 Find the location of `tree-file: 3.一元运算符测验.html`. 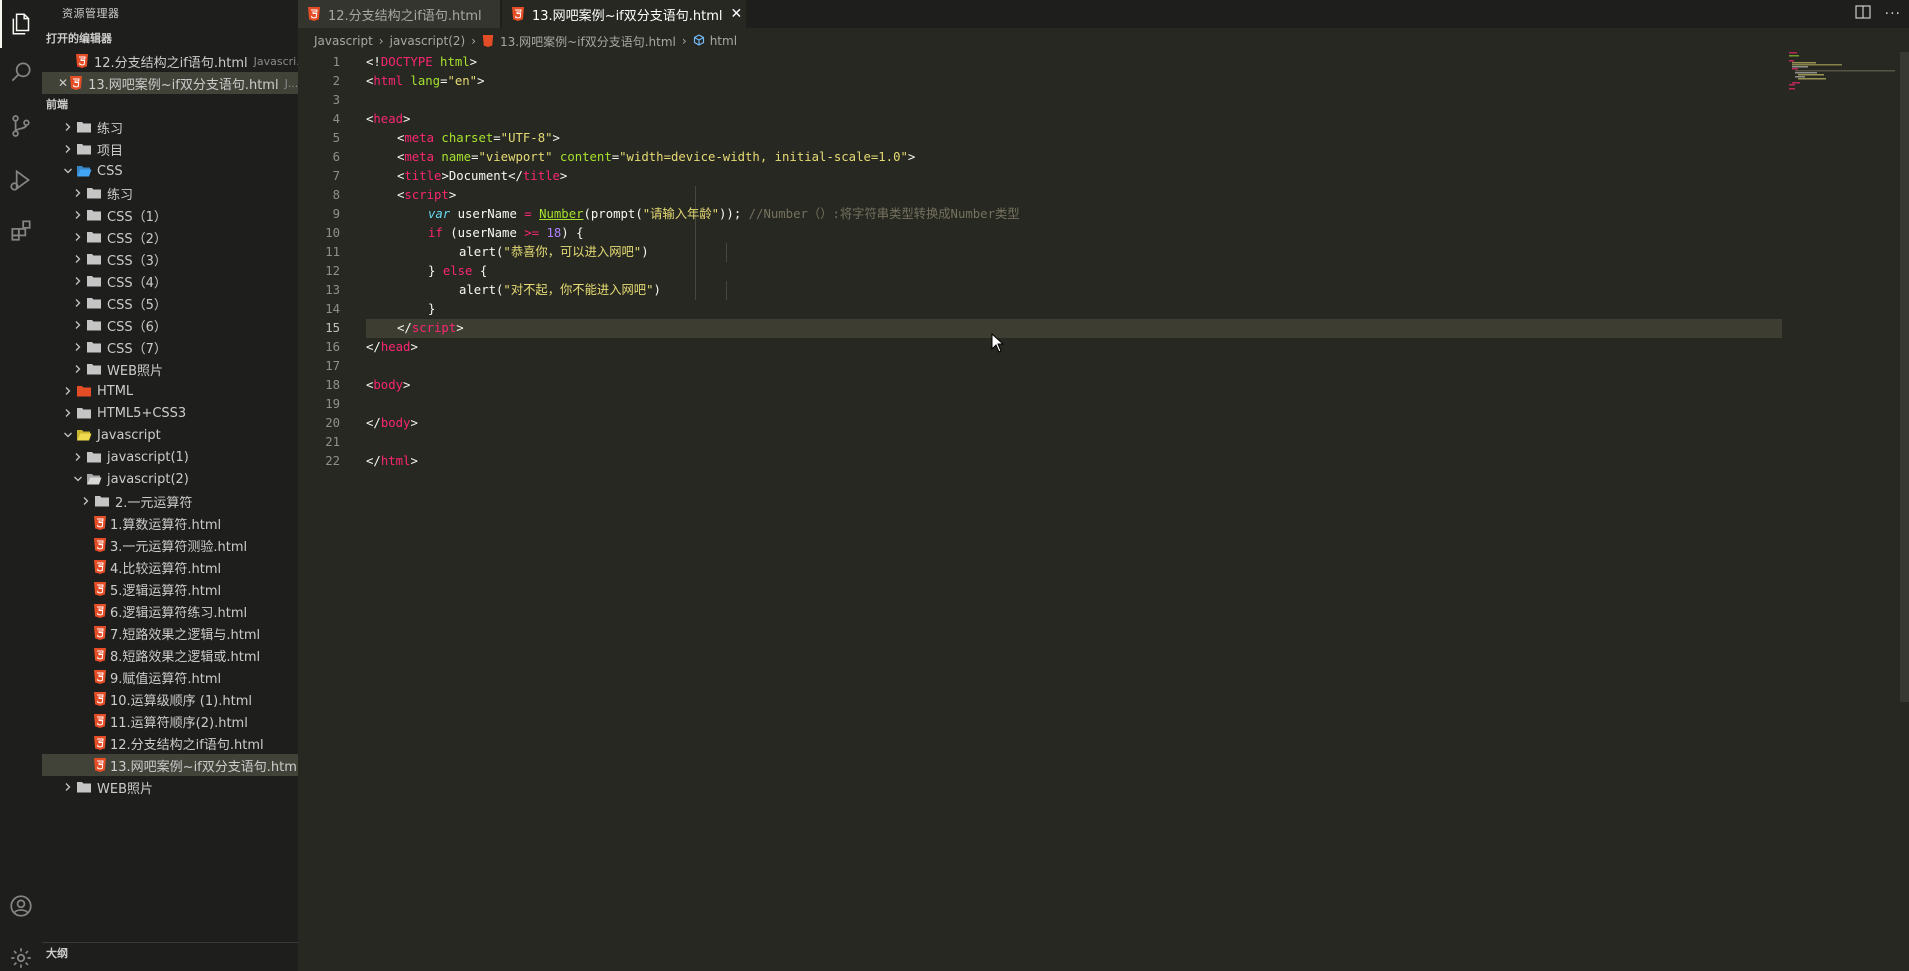

tree-file: 3.一元运算符测验.html is located at coordinates (170, 545).